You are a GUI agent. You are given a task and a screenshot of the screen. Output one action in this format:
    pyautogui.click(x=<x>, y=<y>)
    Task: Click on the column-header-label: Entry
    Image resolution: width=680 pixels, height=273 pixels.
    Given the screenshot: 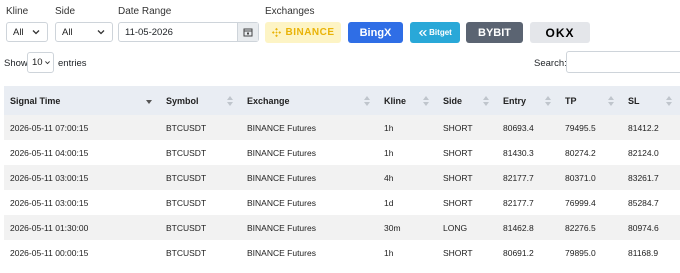 What is the action you would take?
    pyautogui.click(x=515, y=100)
    